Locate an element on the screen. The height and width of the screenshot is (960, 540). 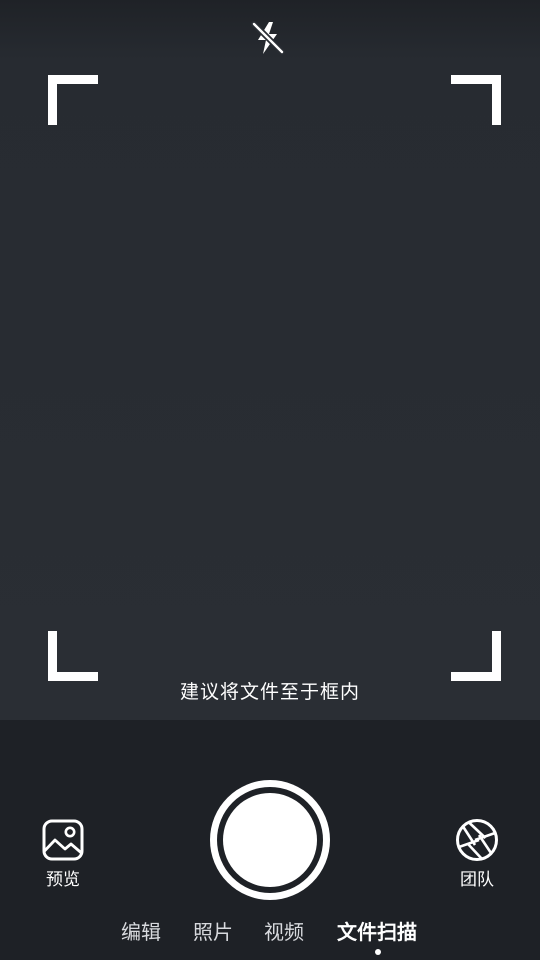
preview-label: 预览 is located at coordinates (63, 880).